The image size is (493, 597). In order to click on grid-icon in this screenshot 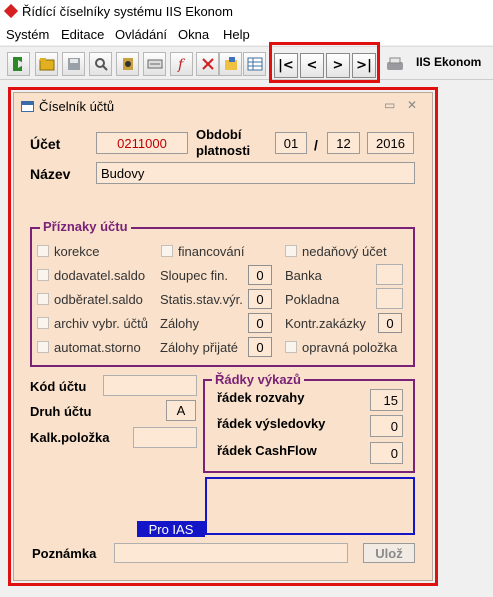, I will do `click(254, 64)`.